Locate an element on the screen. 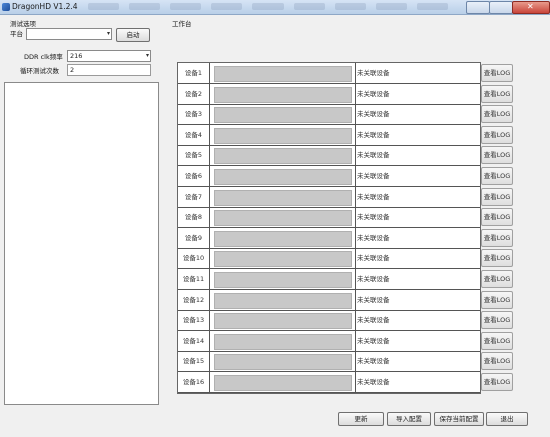 The height and width of the screenshot is (437, 550). device-row: 设备13 未关联设备 is located at coordinates (329, 321).